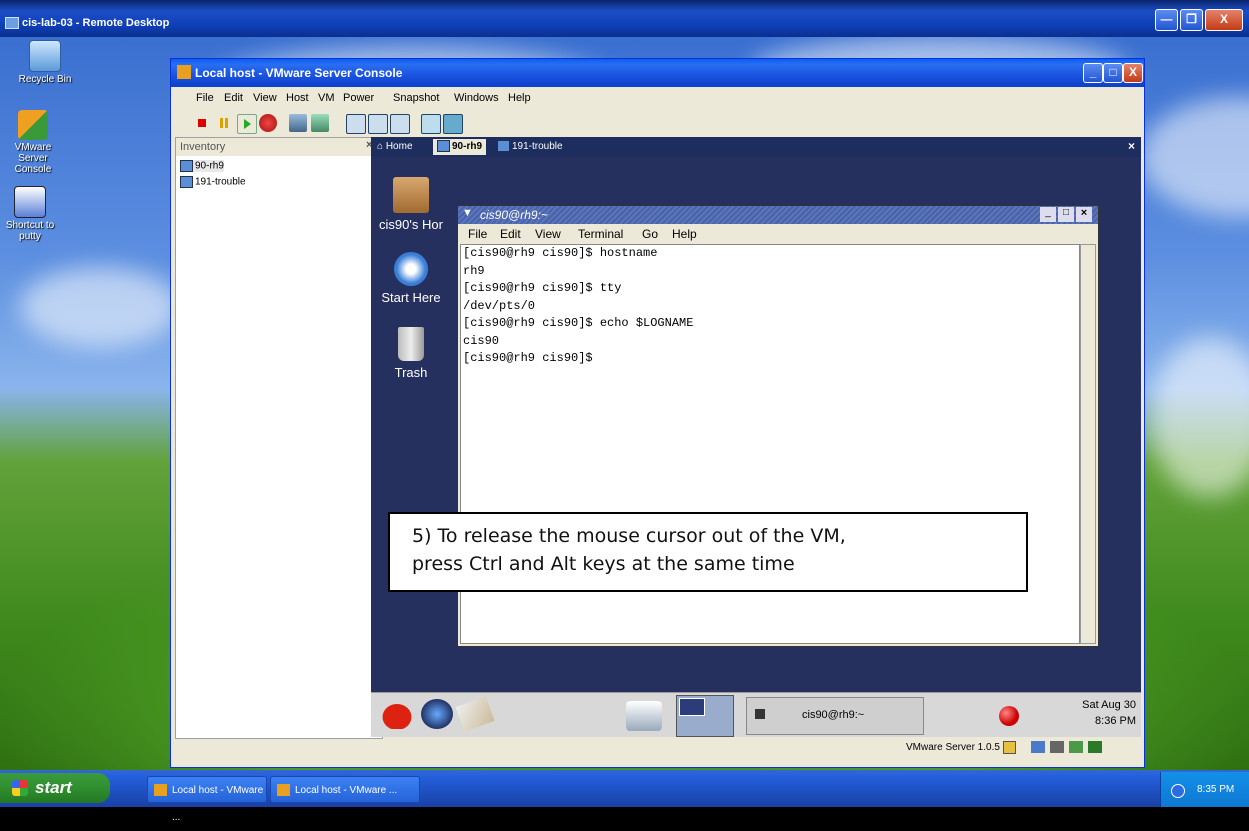  Describe the element at coordinates (519, 98) in the screenshot. I see `menu-help: Help` at that location.